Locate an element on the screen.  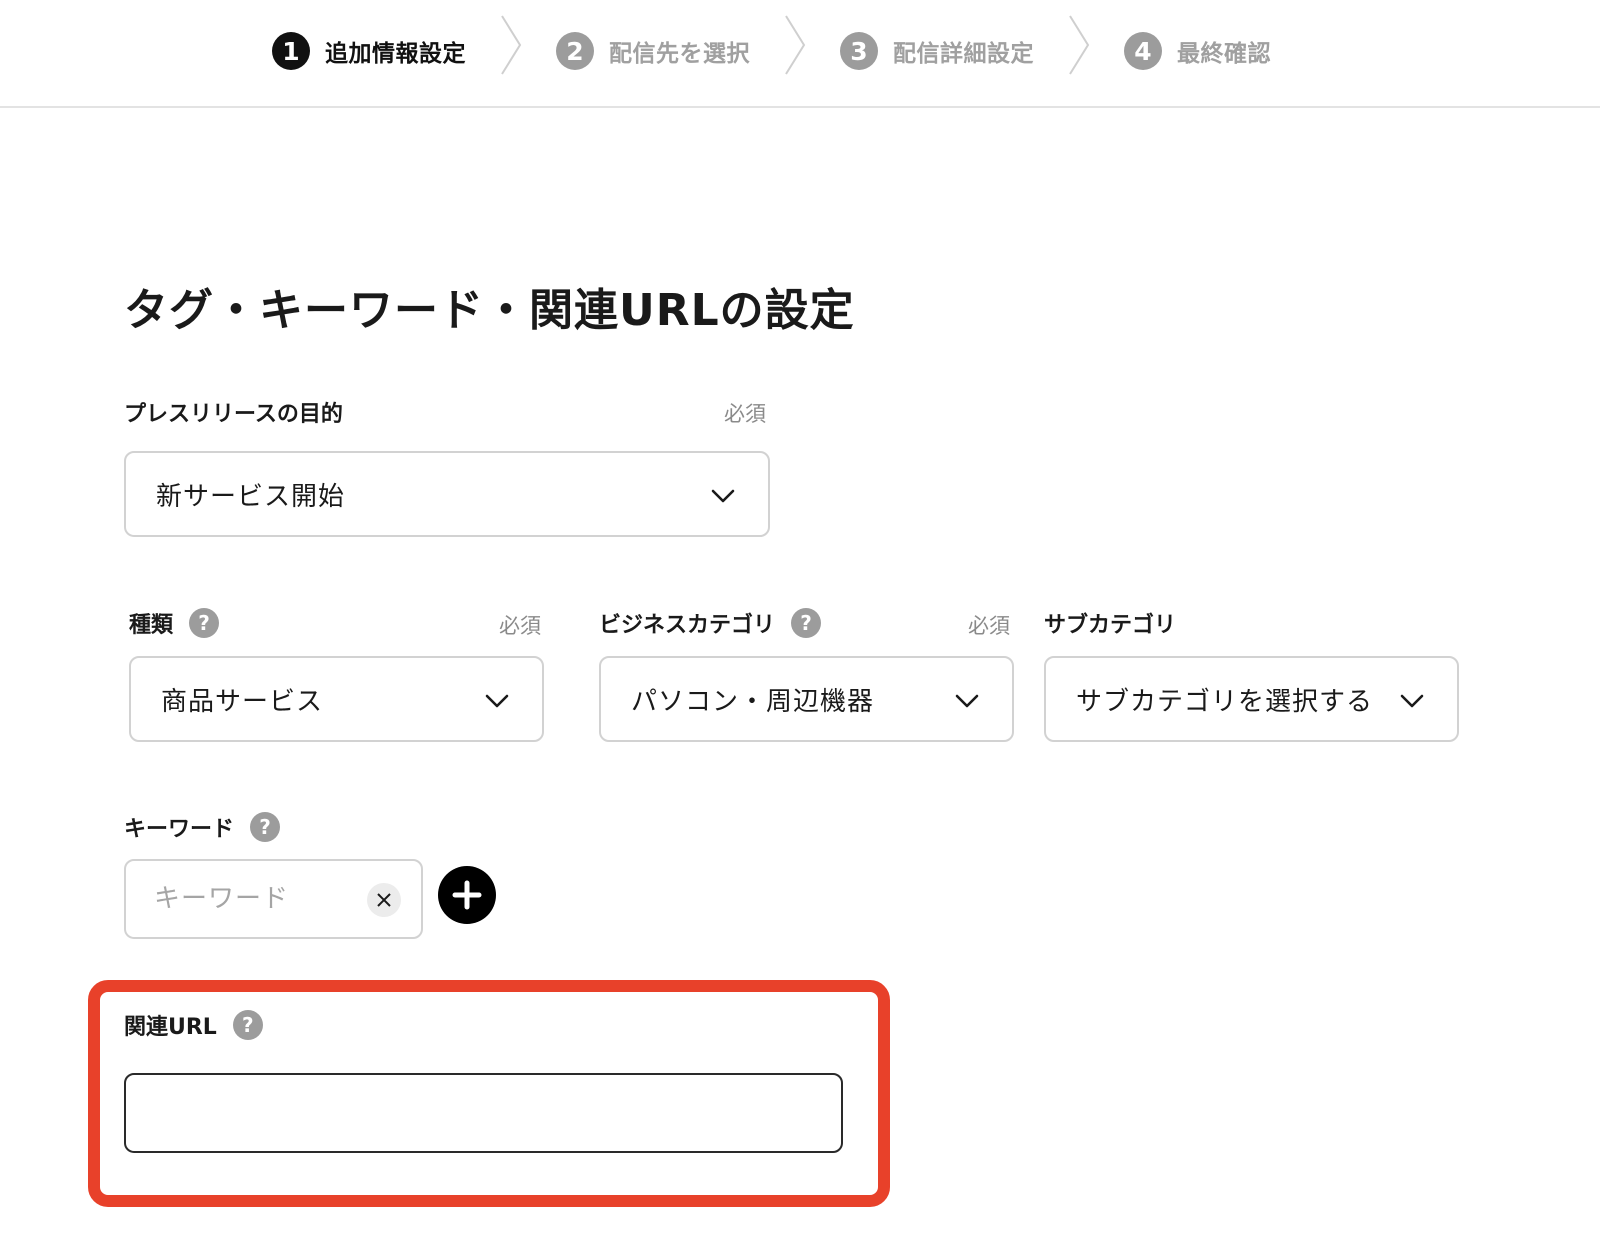
clear-keyword-button is located at coordinates (384, 900).